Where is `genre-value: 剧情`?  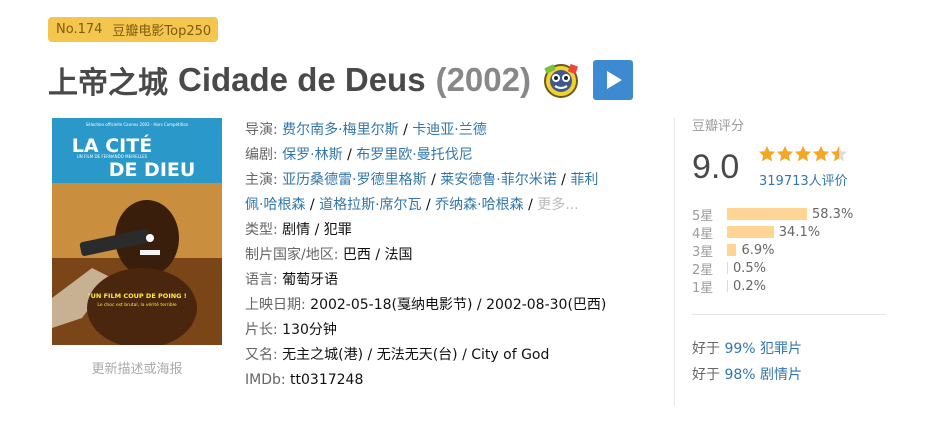 genre-value: 剧情 is located at coordinates (296, 230).